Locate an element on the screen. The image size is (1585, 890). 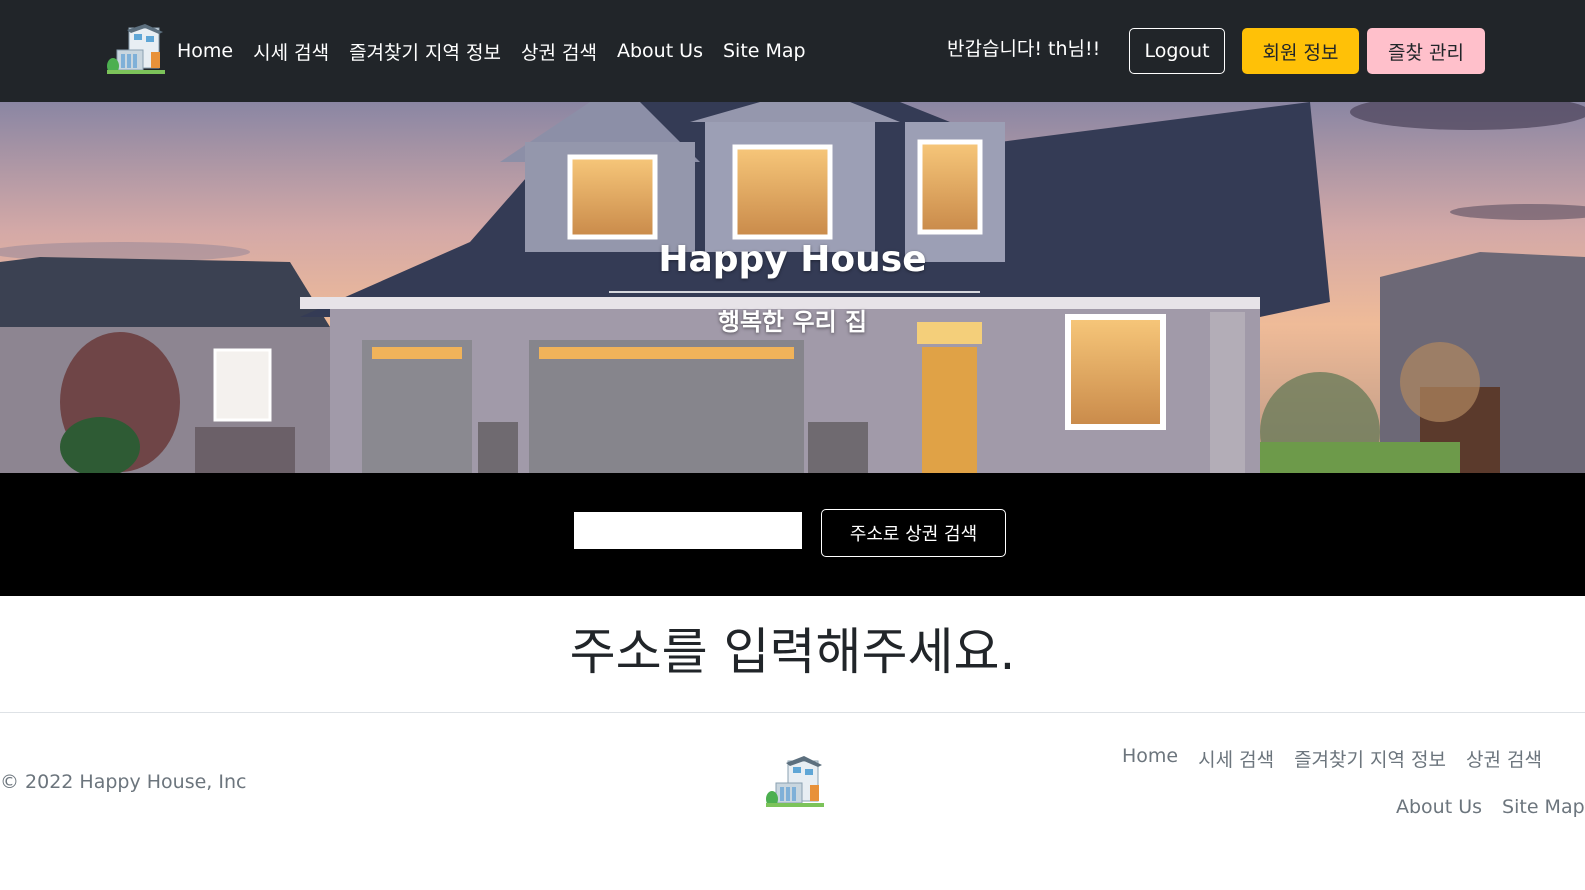
address-search-input is located at coordinates (688, 530).